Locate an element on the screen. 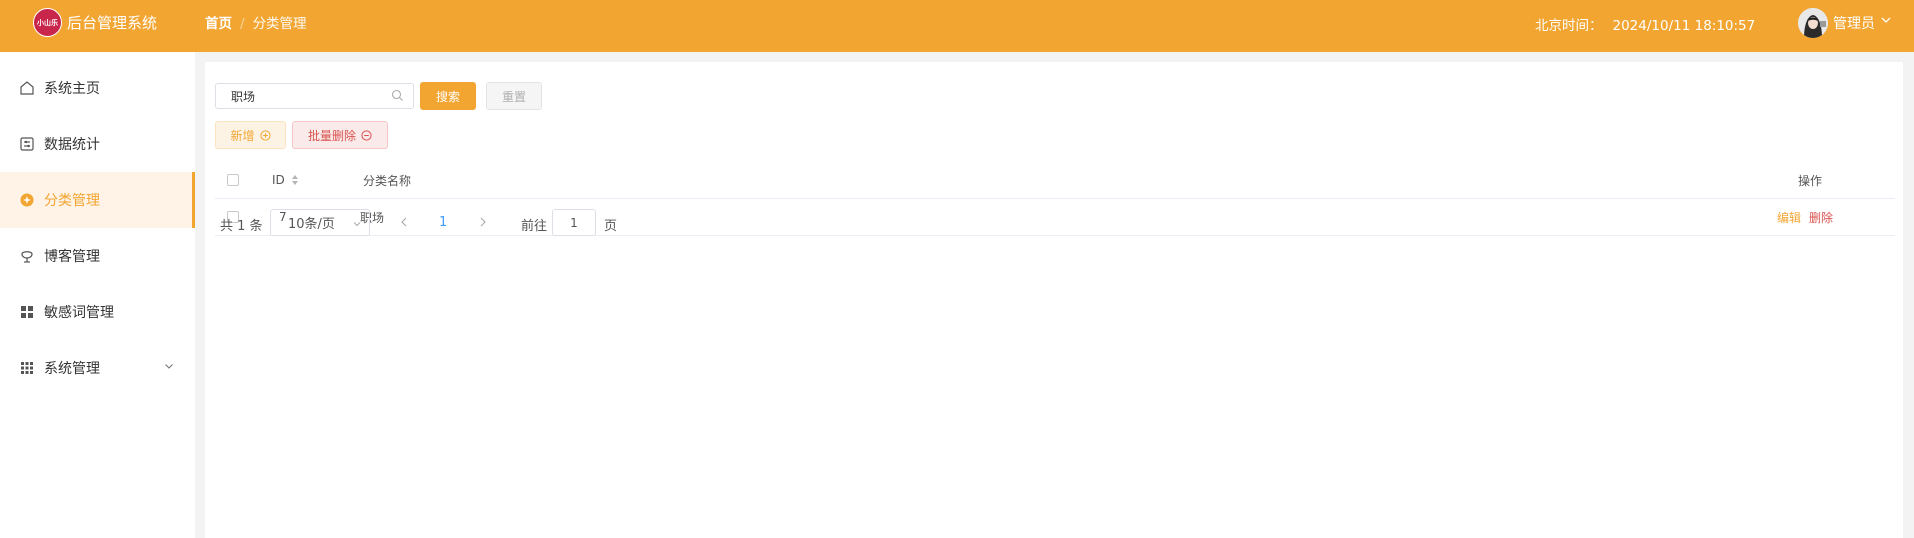 Image resolution: width=1914 pixels, height=538 pixels. add-button-label: 新增 is located at coordinates (242, 135).